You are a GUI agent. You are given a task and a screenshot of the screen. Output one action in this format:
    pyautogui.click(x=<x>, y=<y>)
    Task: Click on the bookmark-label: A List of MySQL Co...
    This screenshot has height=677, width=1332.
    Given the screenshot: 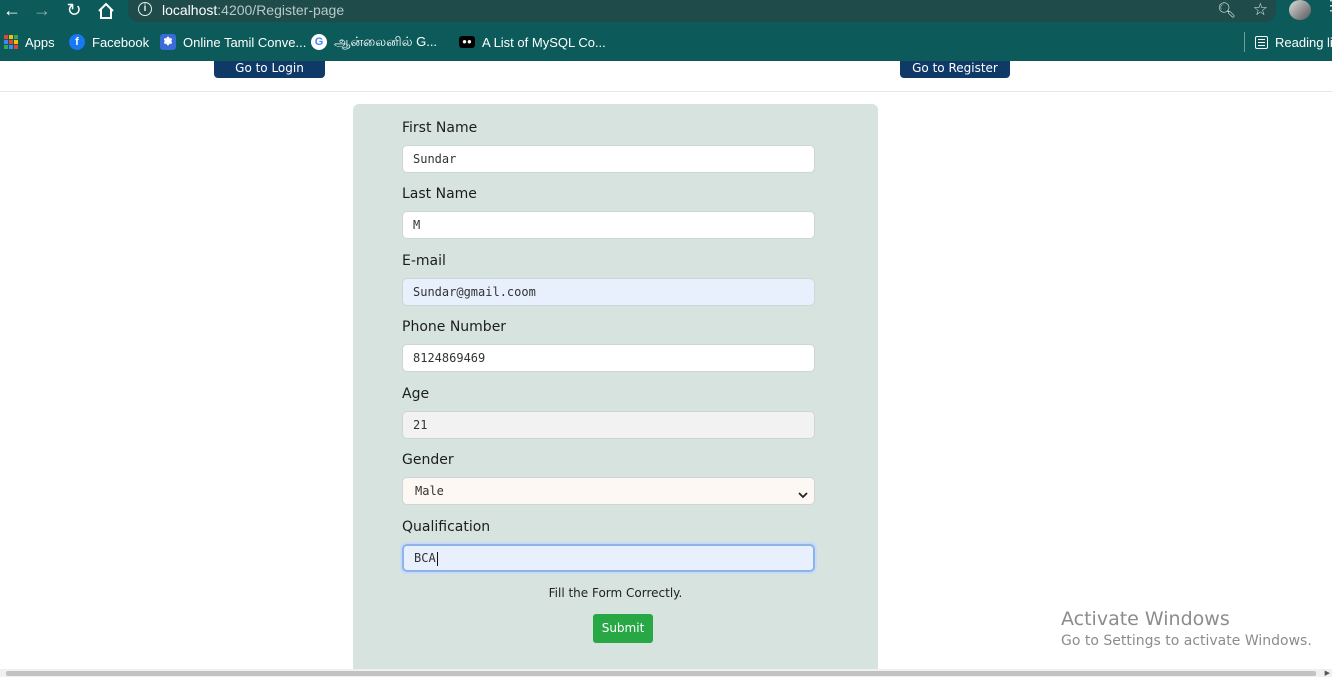 What is the action you would take?
    pyautogui.click(x=544, y=42)
    